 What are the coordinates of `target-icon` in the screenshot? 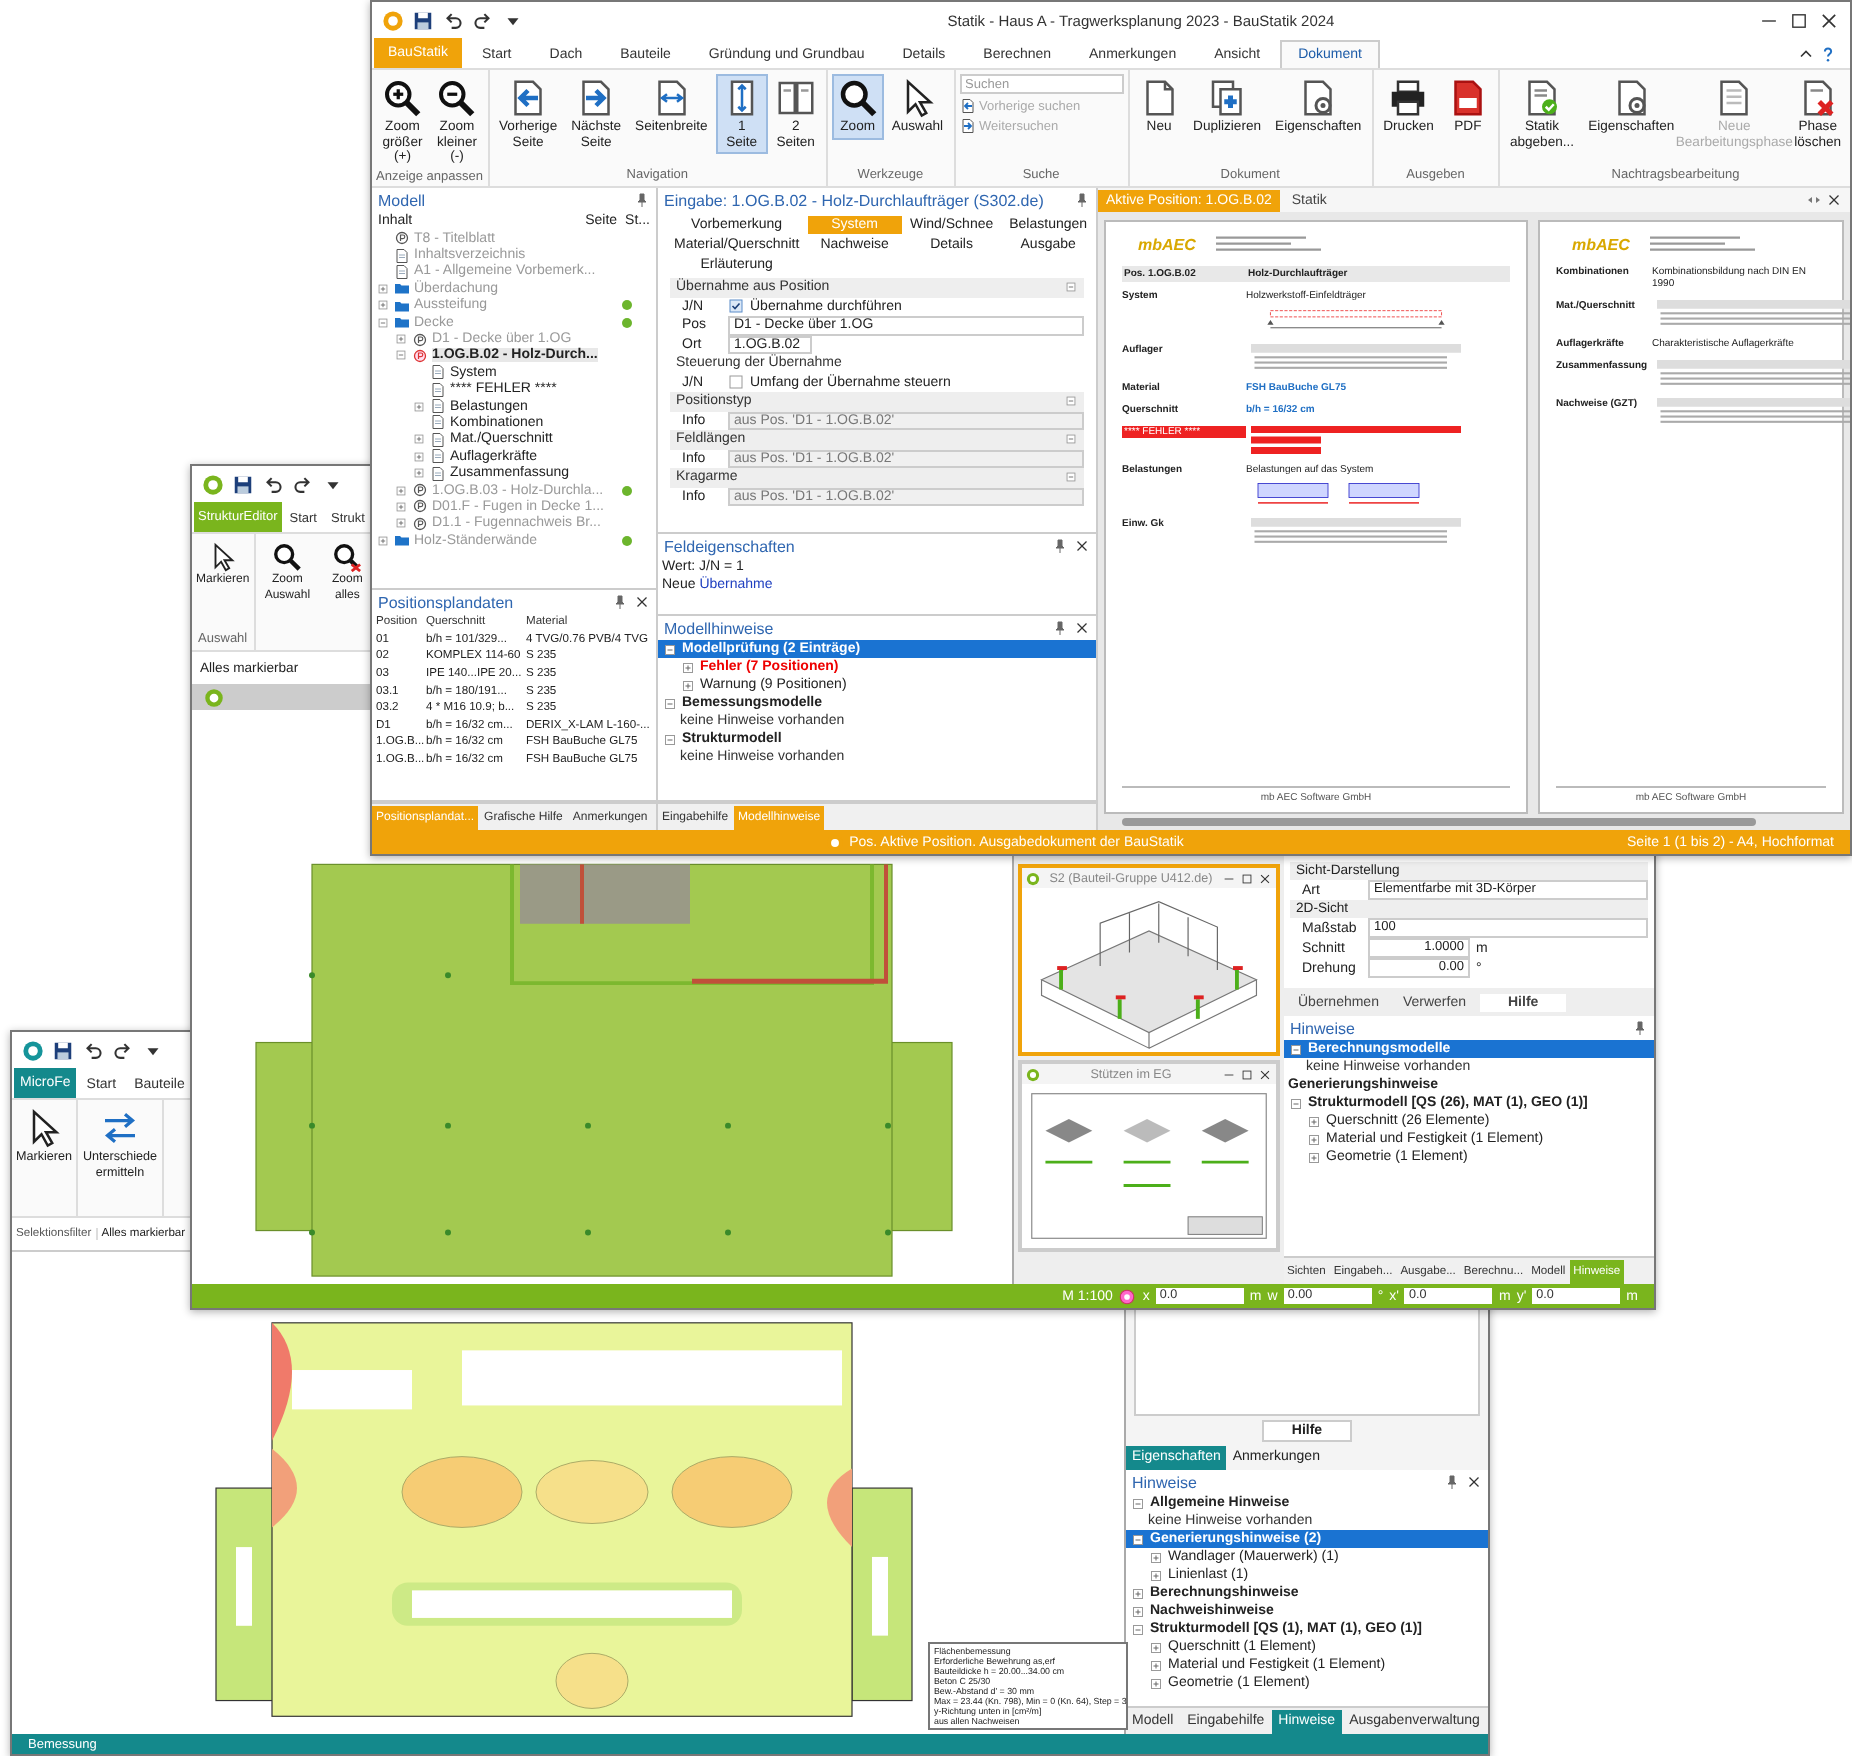 It's located at (1127, 1296).